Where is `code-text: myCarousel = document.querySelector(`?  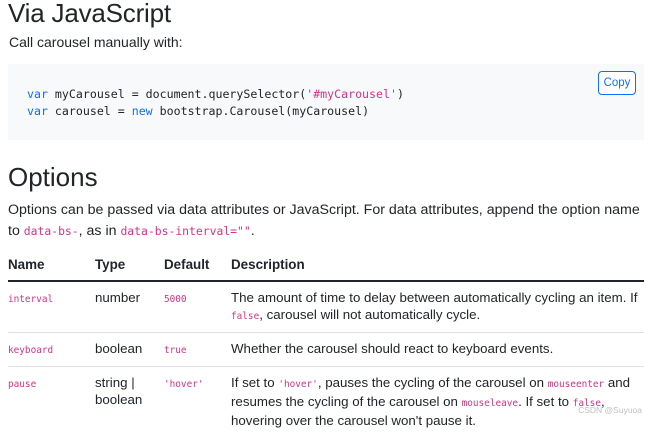 code-text: myCarousel = document.querySelector( is located at coordinates (177, 94).